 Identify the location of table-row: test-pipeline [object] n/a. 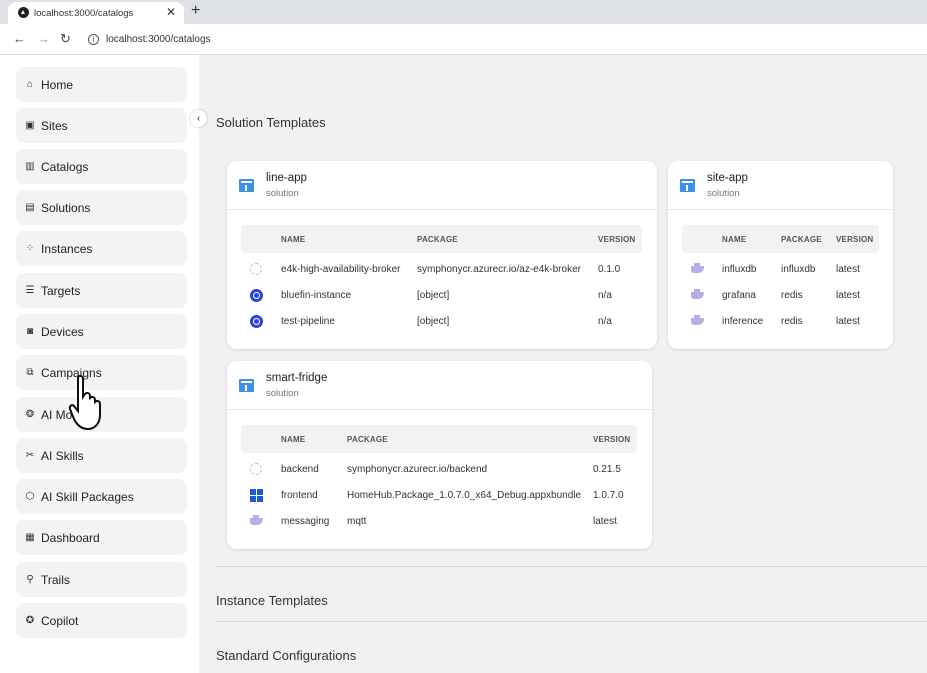
(441, 321).